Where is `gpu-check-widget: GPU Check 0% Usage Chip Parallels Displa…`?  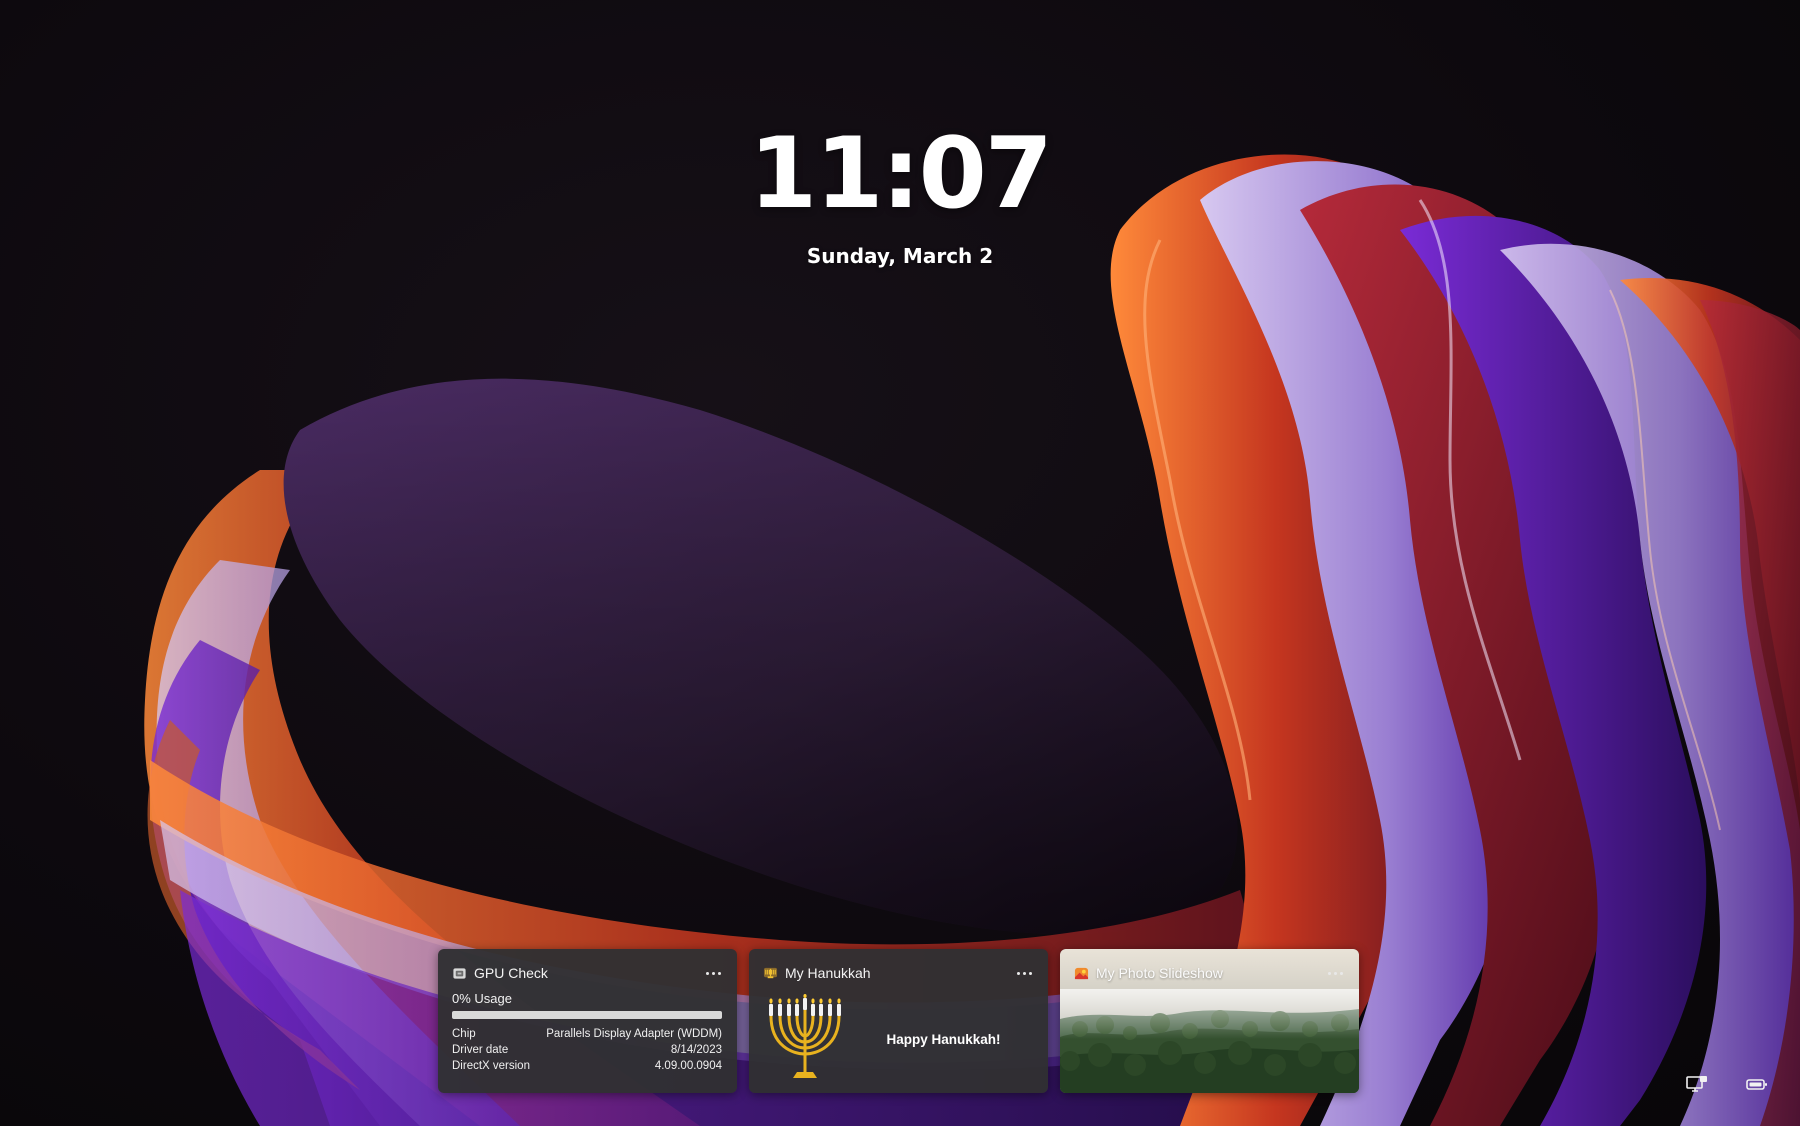 gpu-check-widget: GPU Check 0% Usage Chip Parallels Displa… is located at coordinates (587, 1021).